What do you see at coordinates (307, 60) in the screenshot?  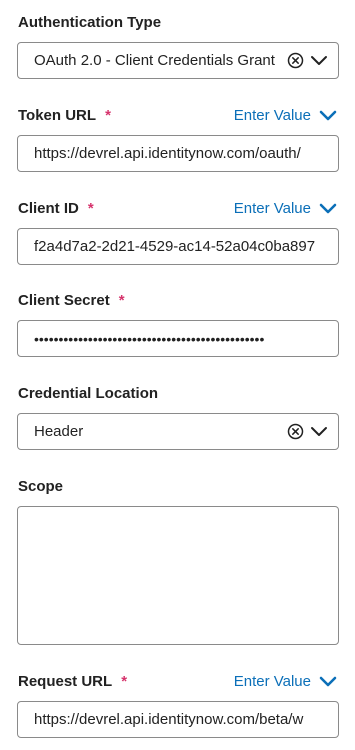 I see `auth-type-controls` at bounding box center [307, 60].